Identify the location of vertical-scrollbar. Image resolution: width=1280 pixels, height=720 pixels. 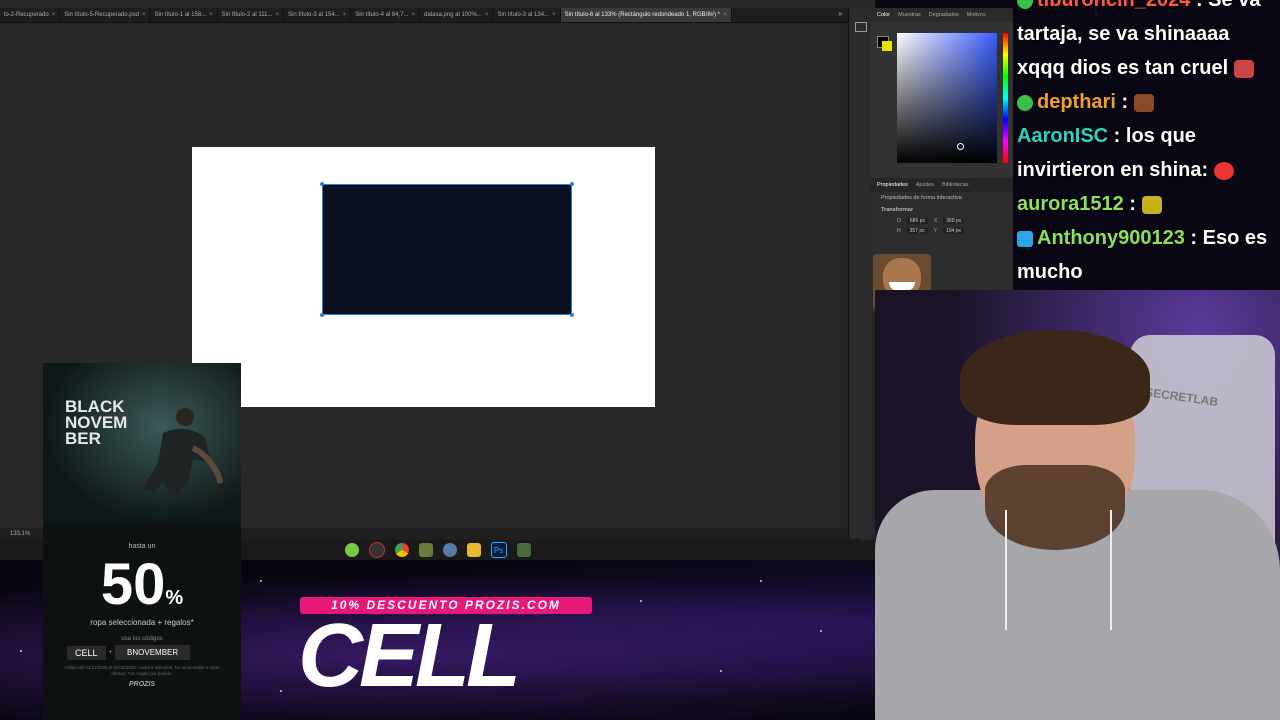
(844, 275).